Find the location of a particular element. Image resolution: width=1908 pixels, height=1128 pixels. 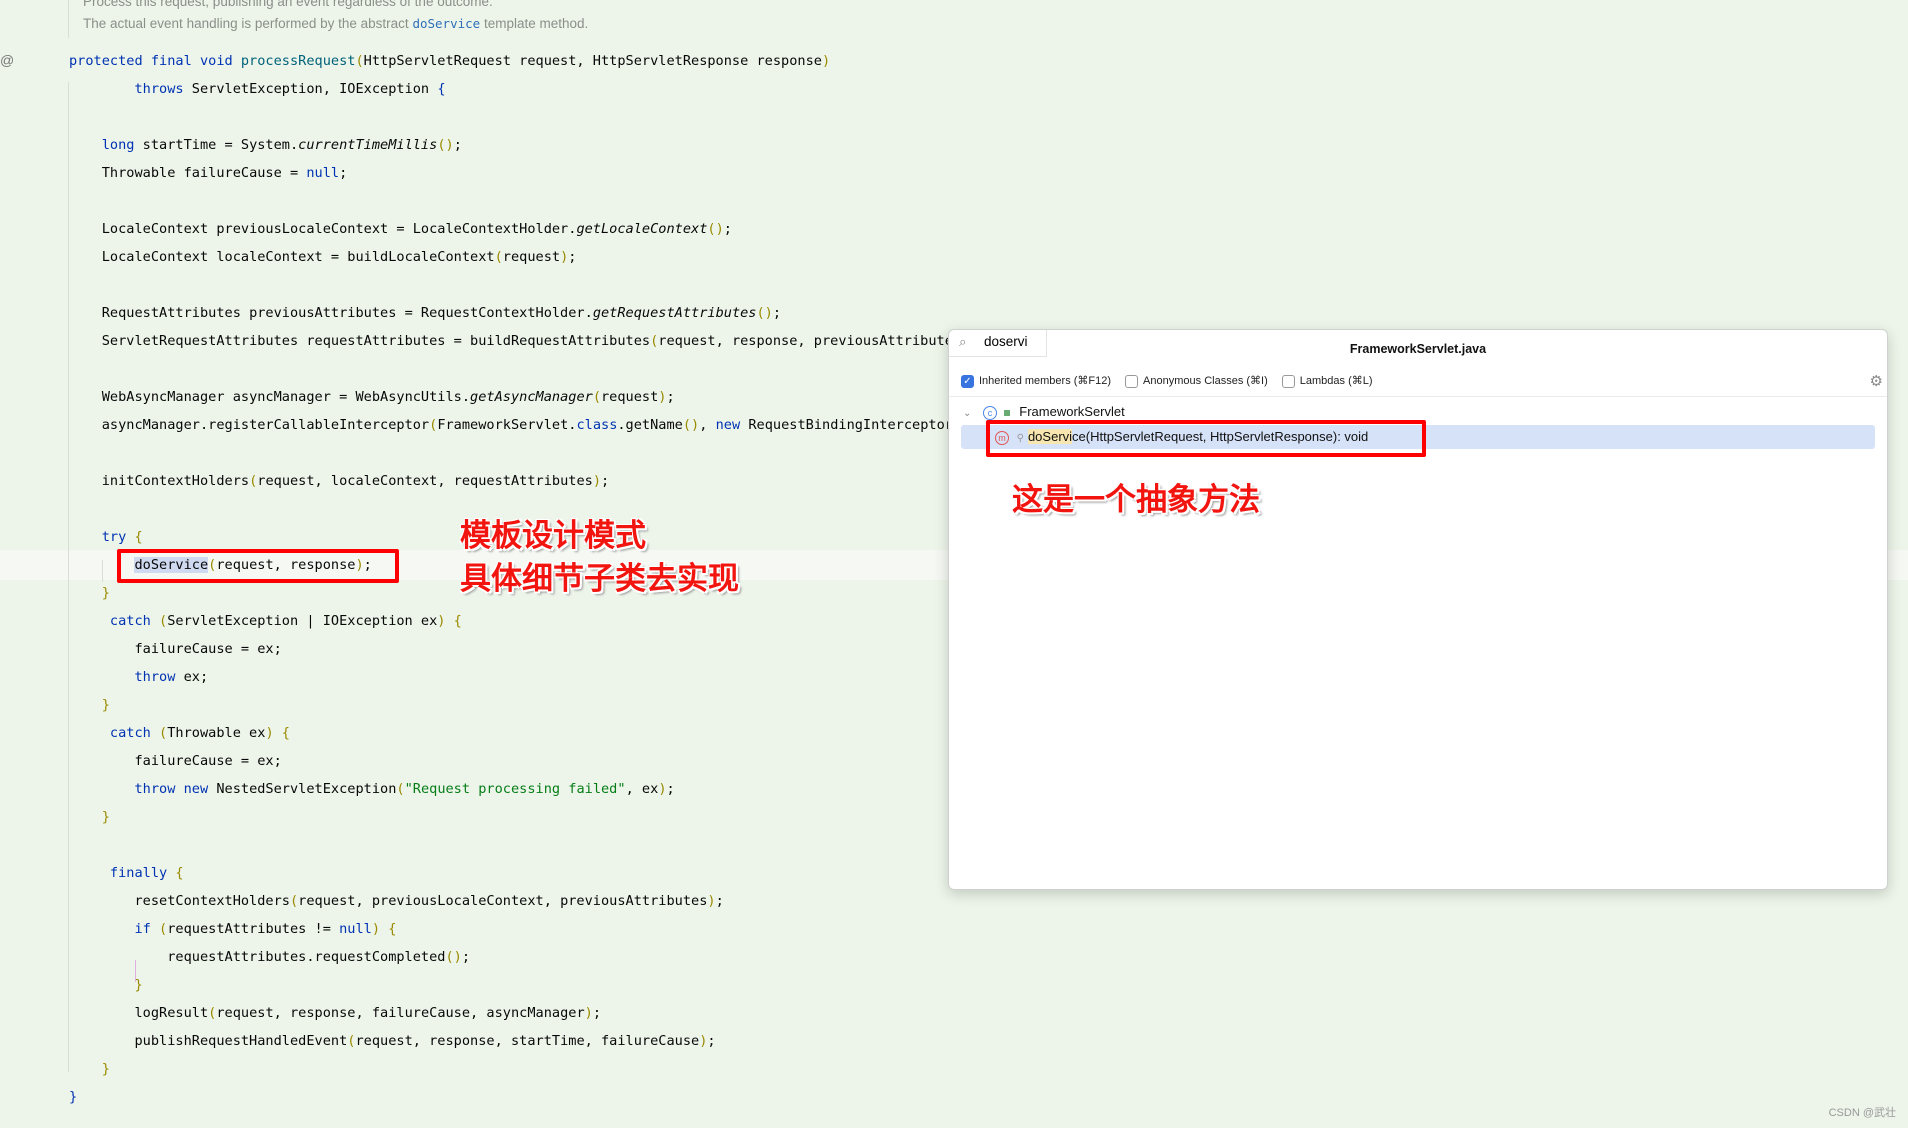

code-token: failureCause = ex; is located at coordinates (208, 761).